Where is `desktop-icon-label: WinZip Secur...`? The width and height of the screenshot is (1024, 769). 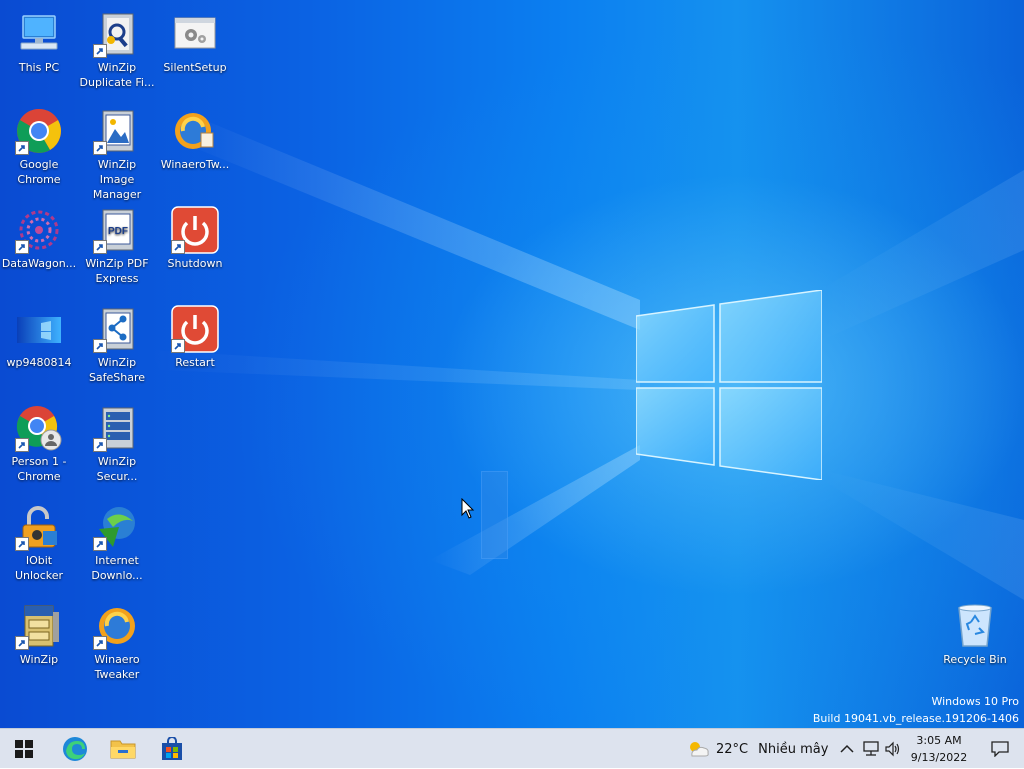 desktop-icon-label: WinZip Secur... is located at coordinates (117, 469).